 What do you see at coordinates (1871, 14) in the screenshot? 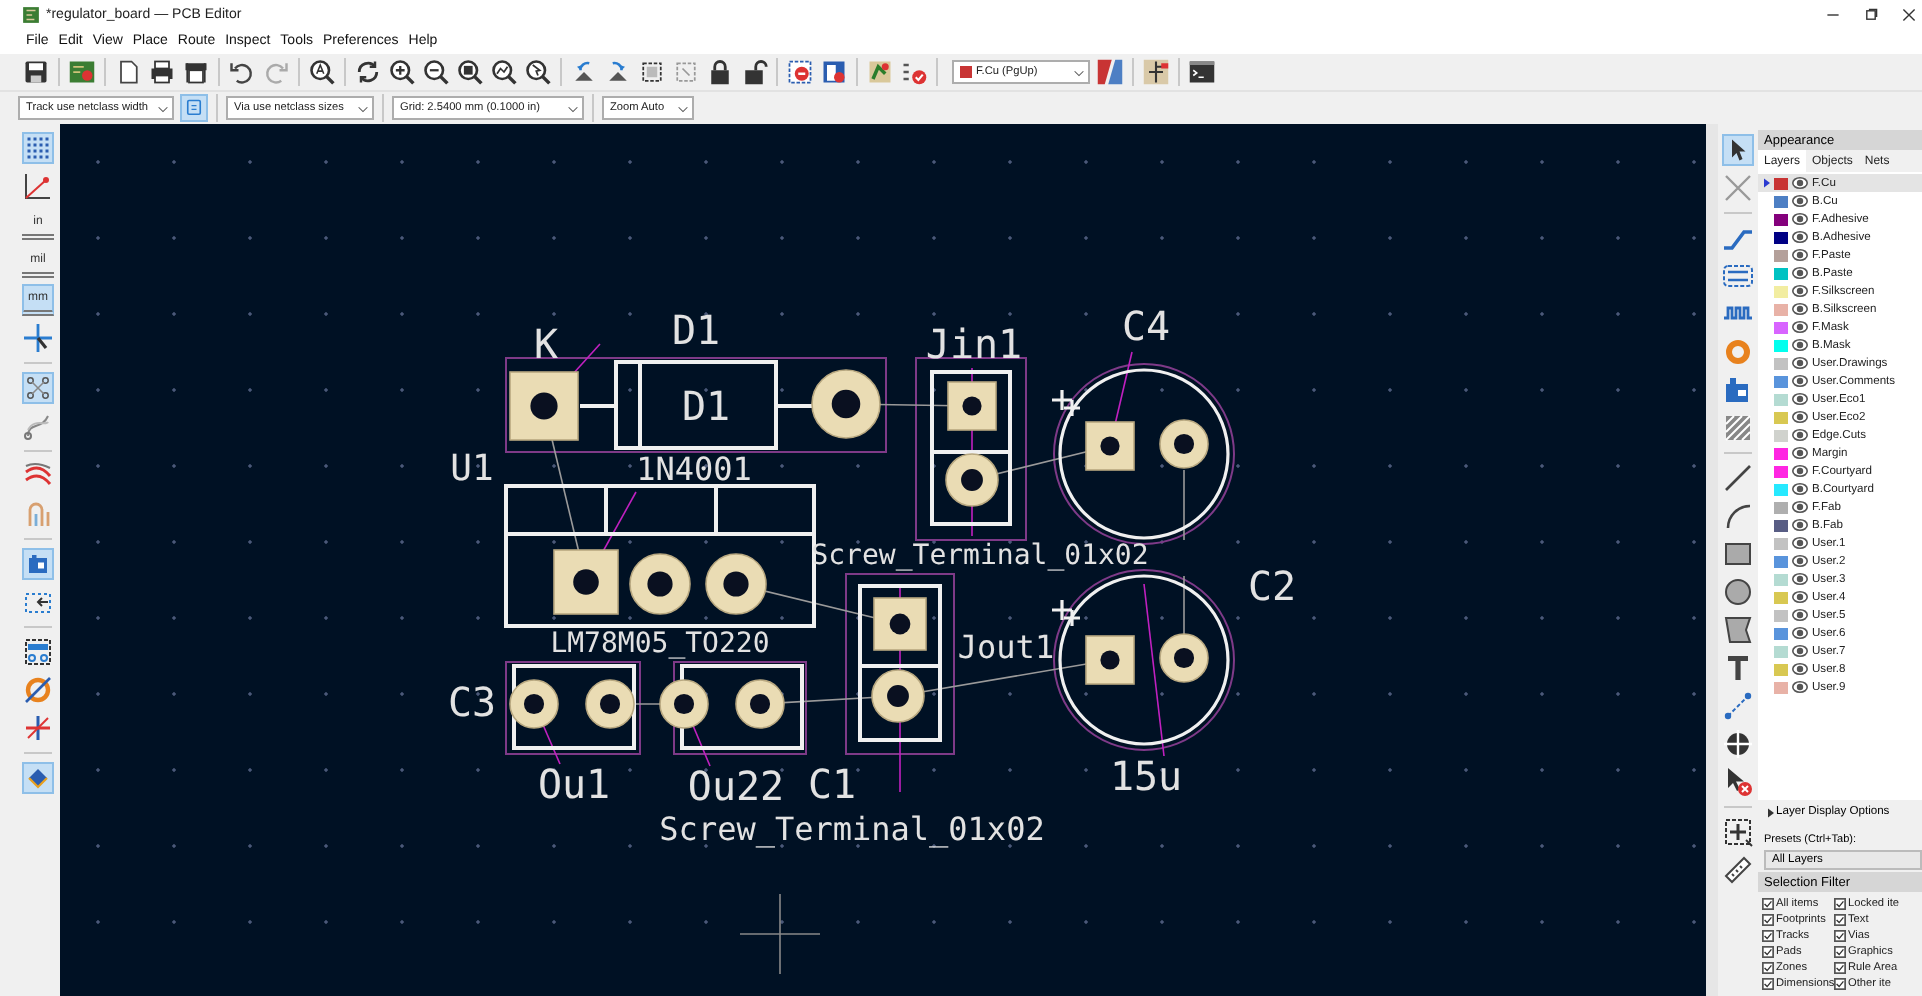
I see `maximize-icon` at bounding box center [1871, 14].